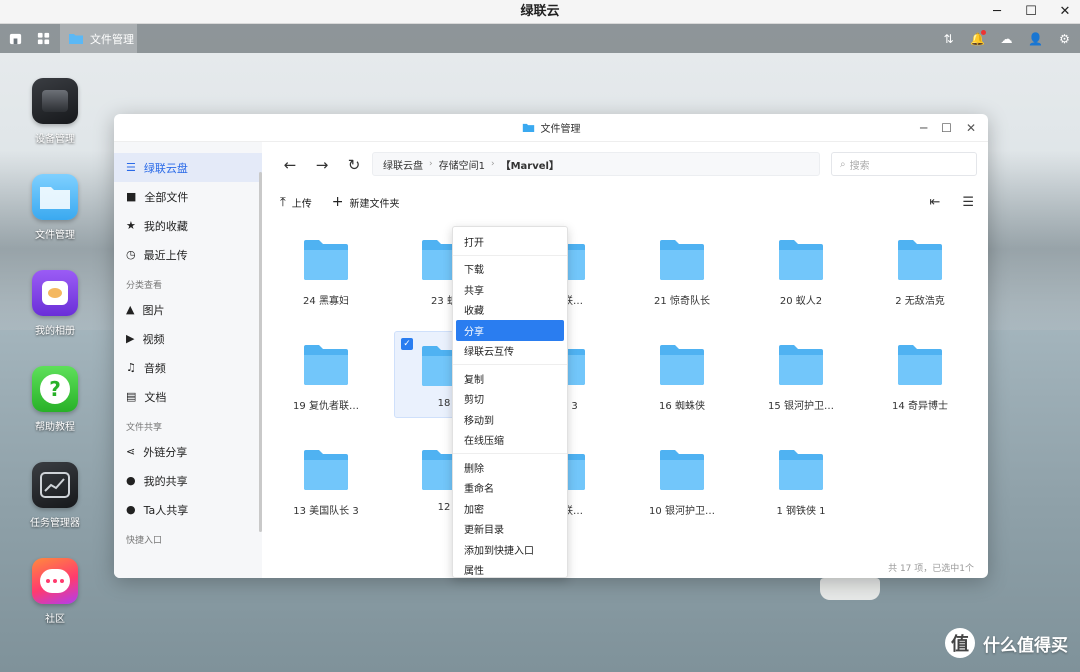 This screenshot has height=672, width=1080. What do you see at coordinates (948, 38) in the screenshot?
I see `transfer-icon: ⇅` at bounding box center [948, 38].